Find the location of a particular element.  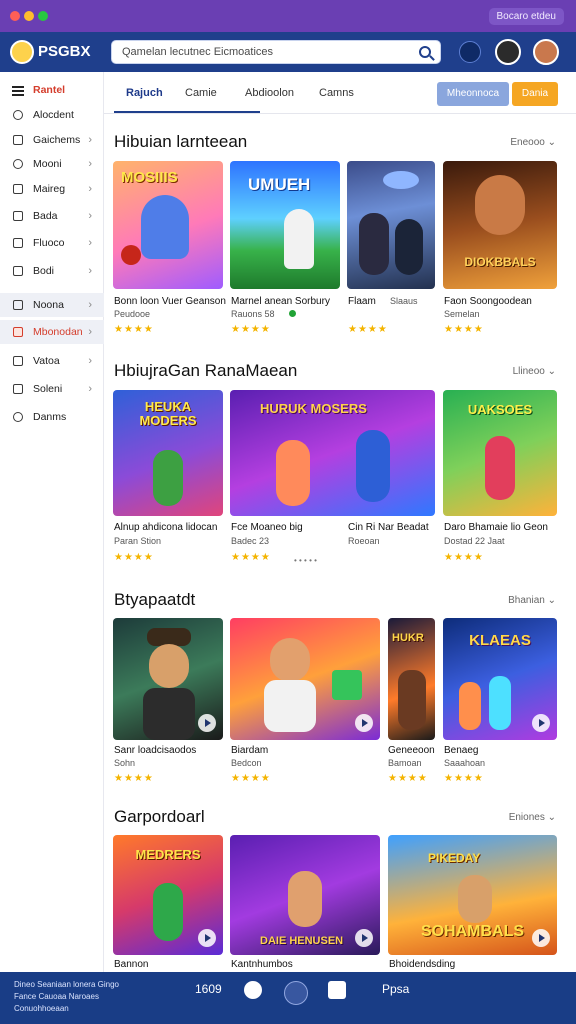

avatar is located at coordinates (508, 52).